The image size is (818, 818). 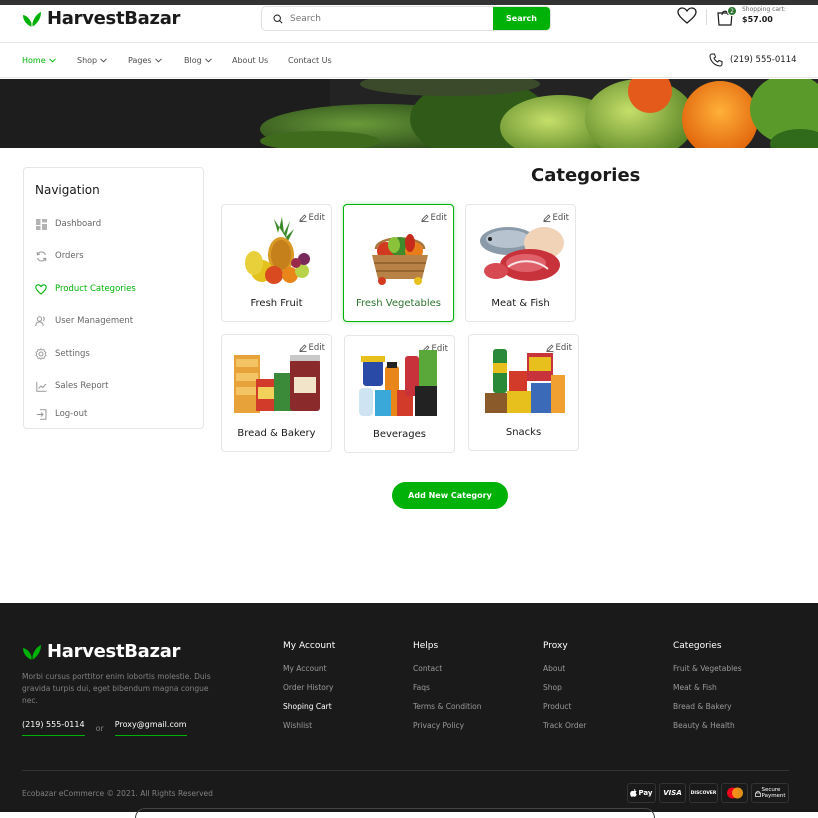 What do you see at coordinates (523, 392) in the screenshot?
I see `category-card-snacks: Edit Snacks` at bounding box center [523, 392].